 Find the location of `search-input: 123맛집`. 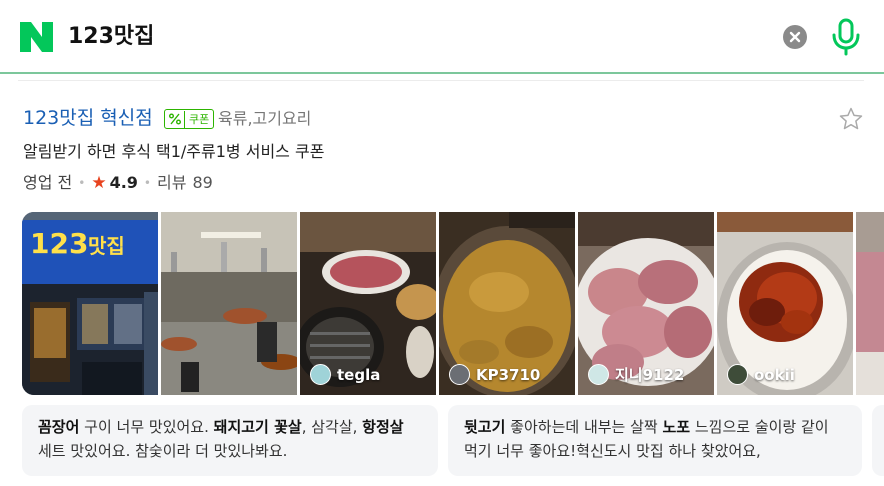

search-input: 123맛집 is located at coordinates (111, 37).